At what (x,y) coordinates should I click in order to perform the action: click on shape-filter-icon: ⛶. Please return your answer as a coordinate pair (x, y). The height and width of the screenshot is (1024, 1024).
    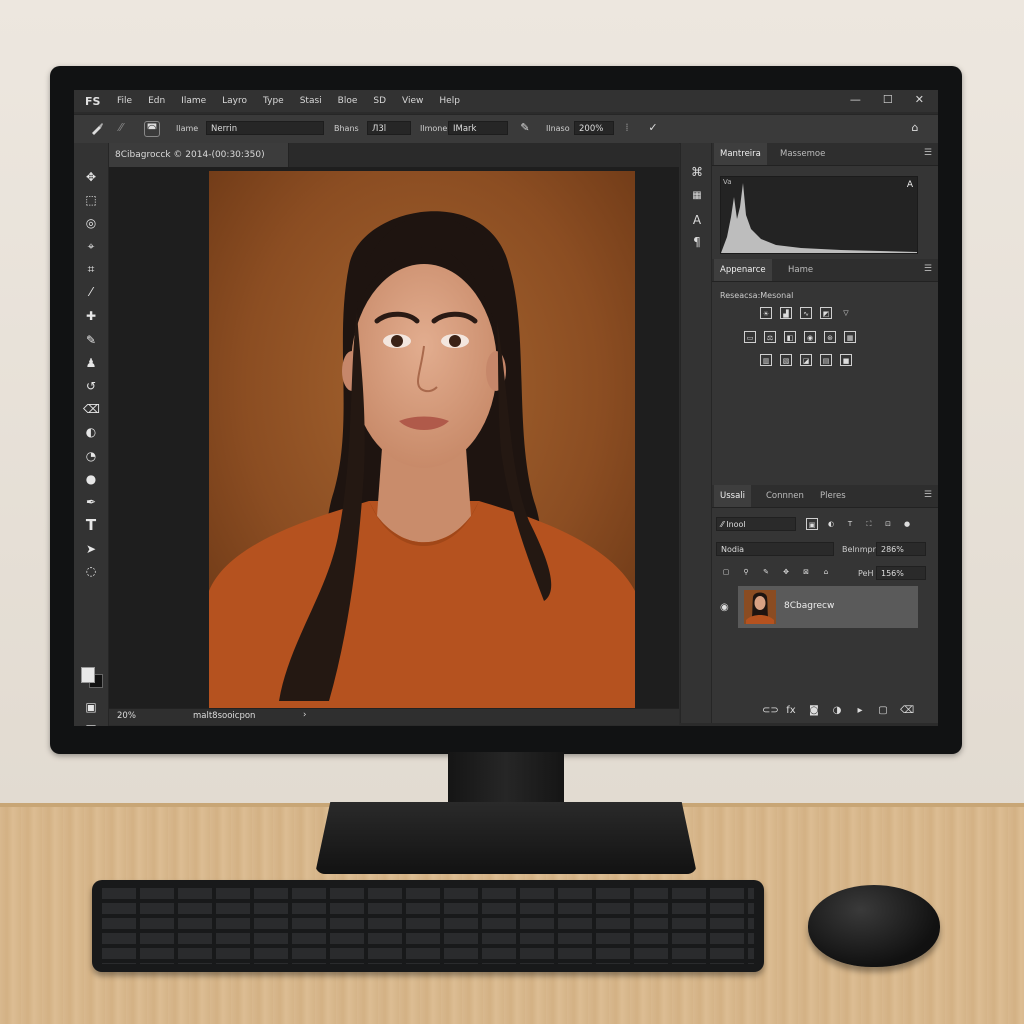
    Looking at the image, I should click on (869, 524).